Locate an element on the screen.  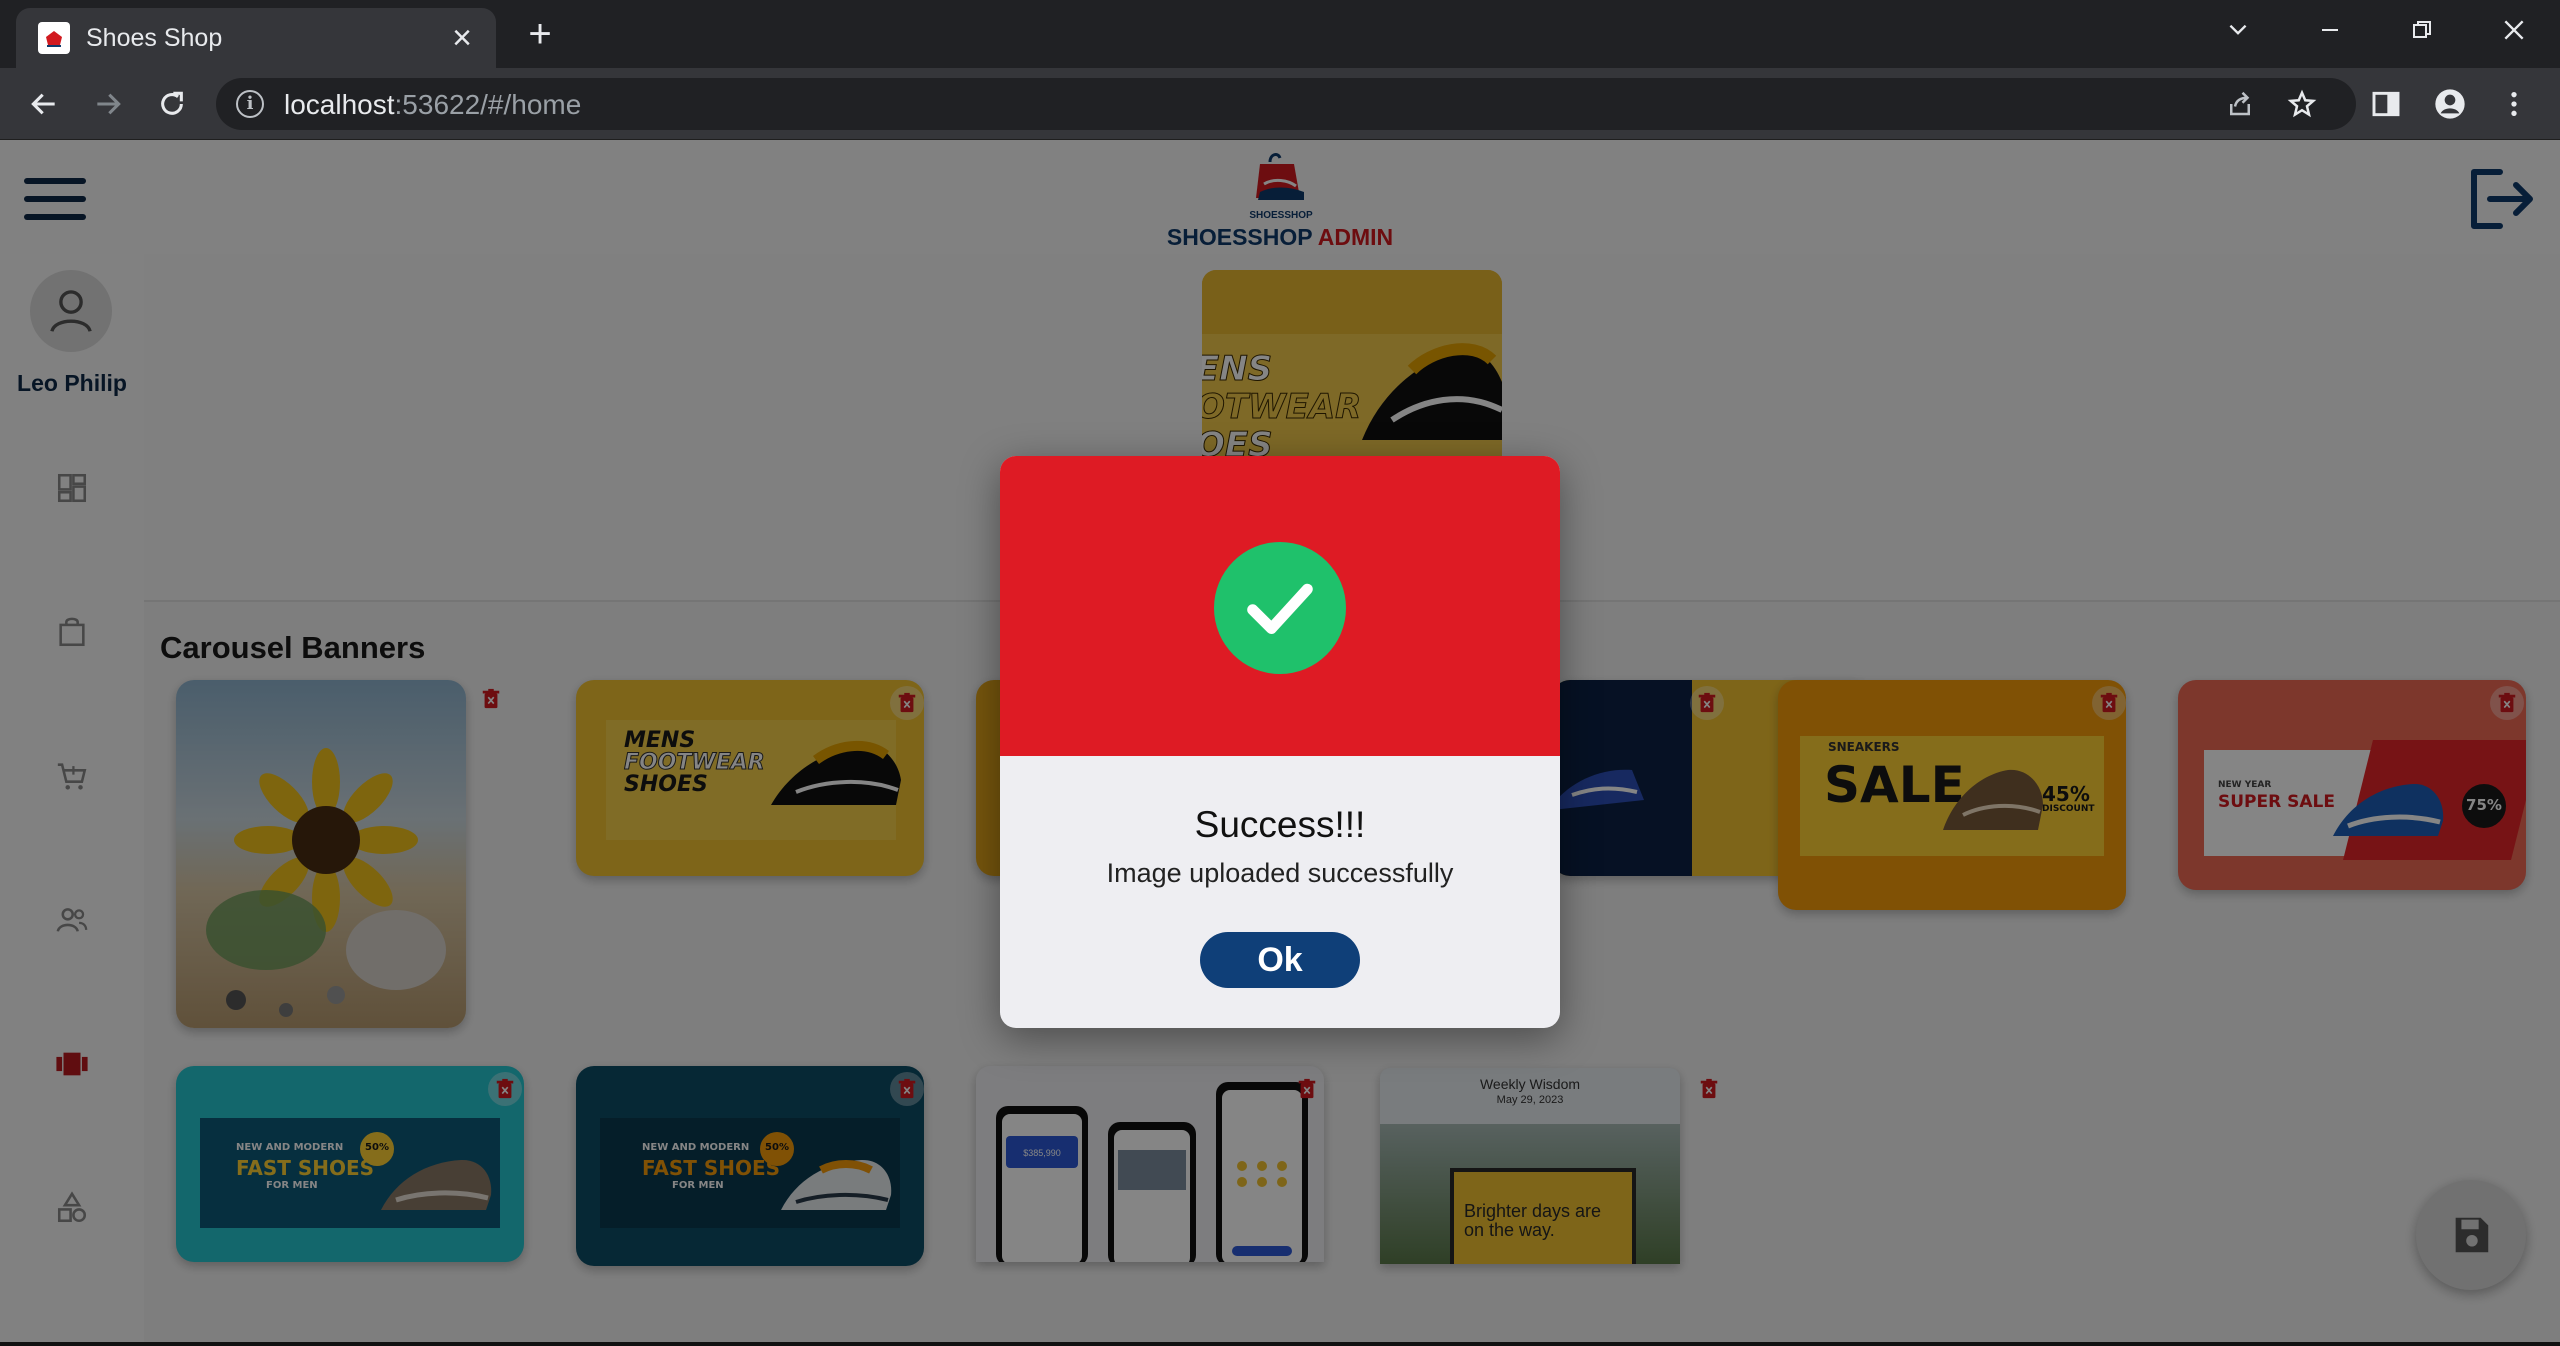
side-panel-button is located at coordinates (2386, 104).